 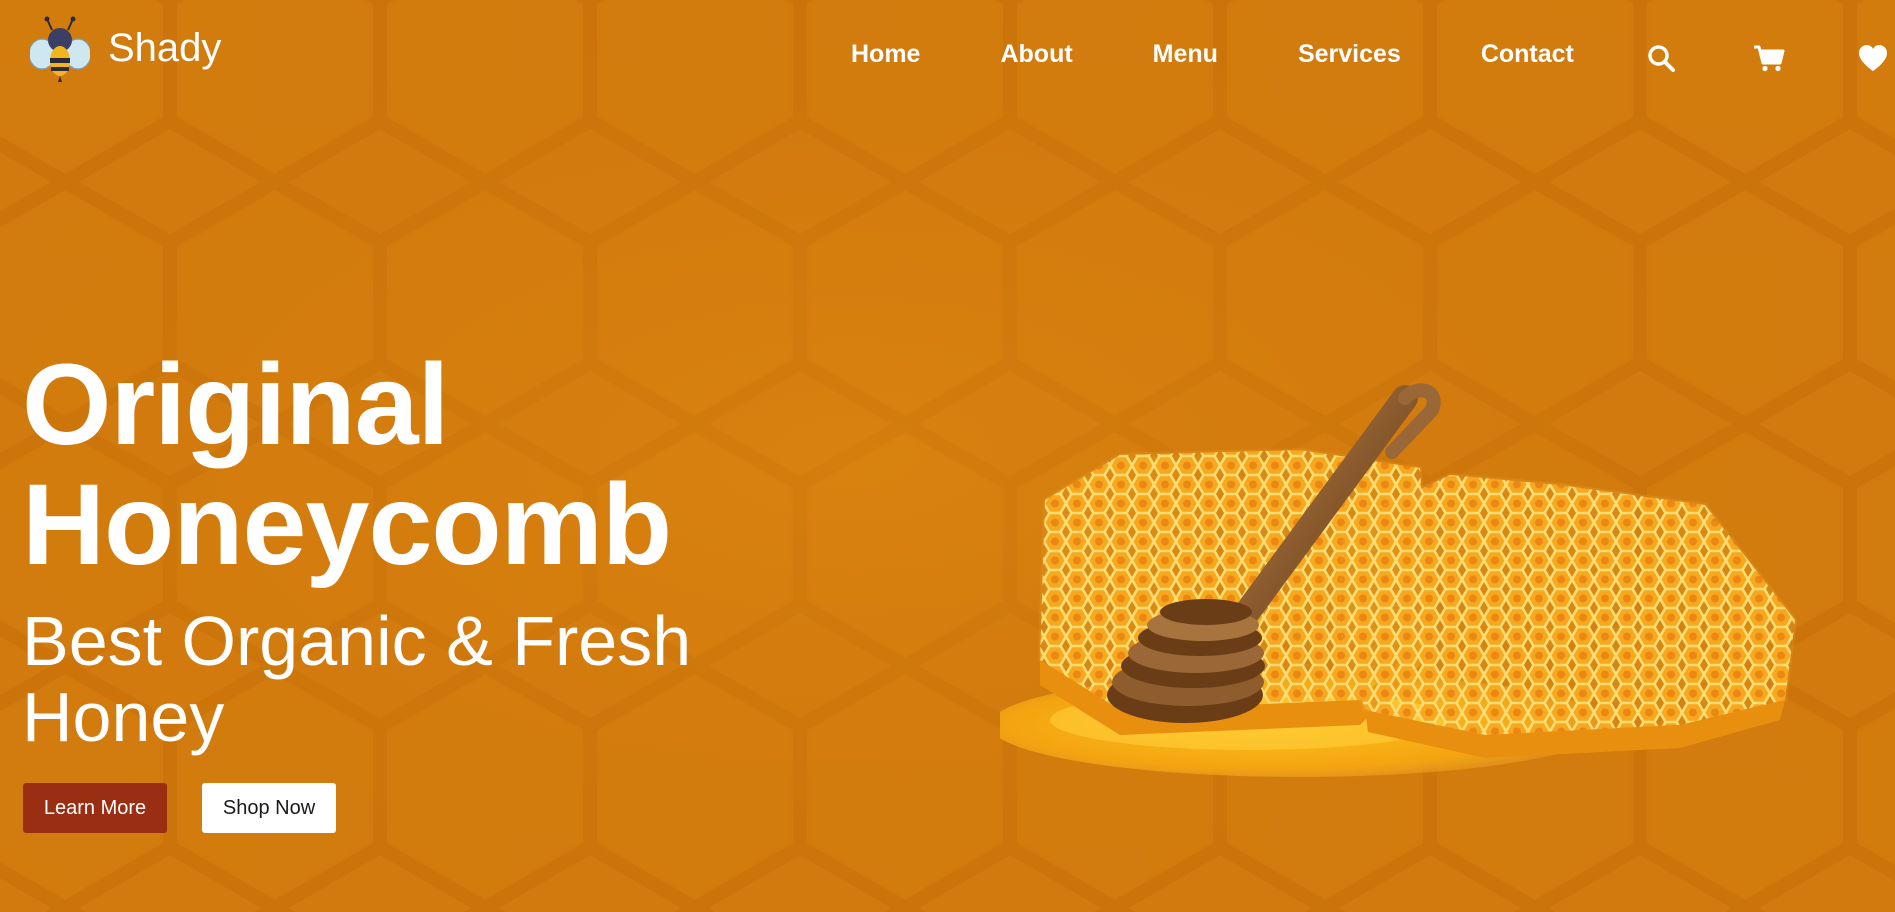 I want to click on search-icon, so click(x=1661, y=58).